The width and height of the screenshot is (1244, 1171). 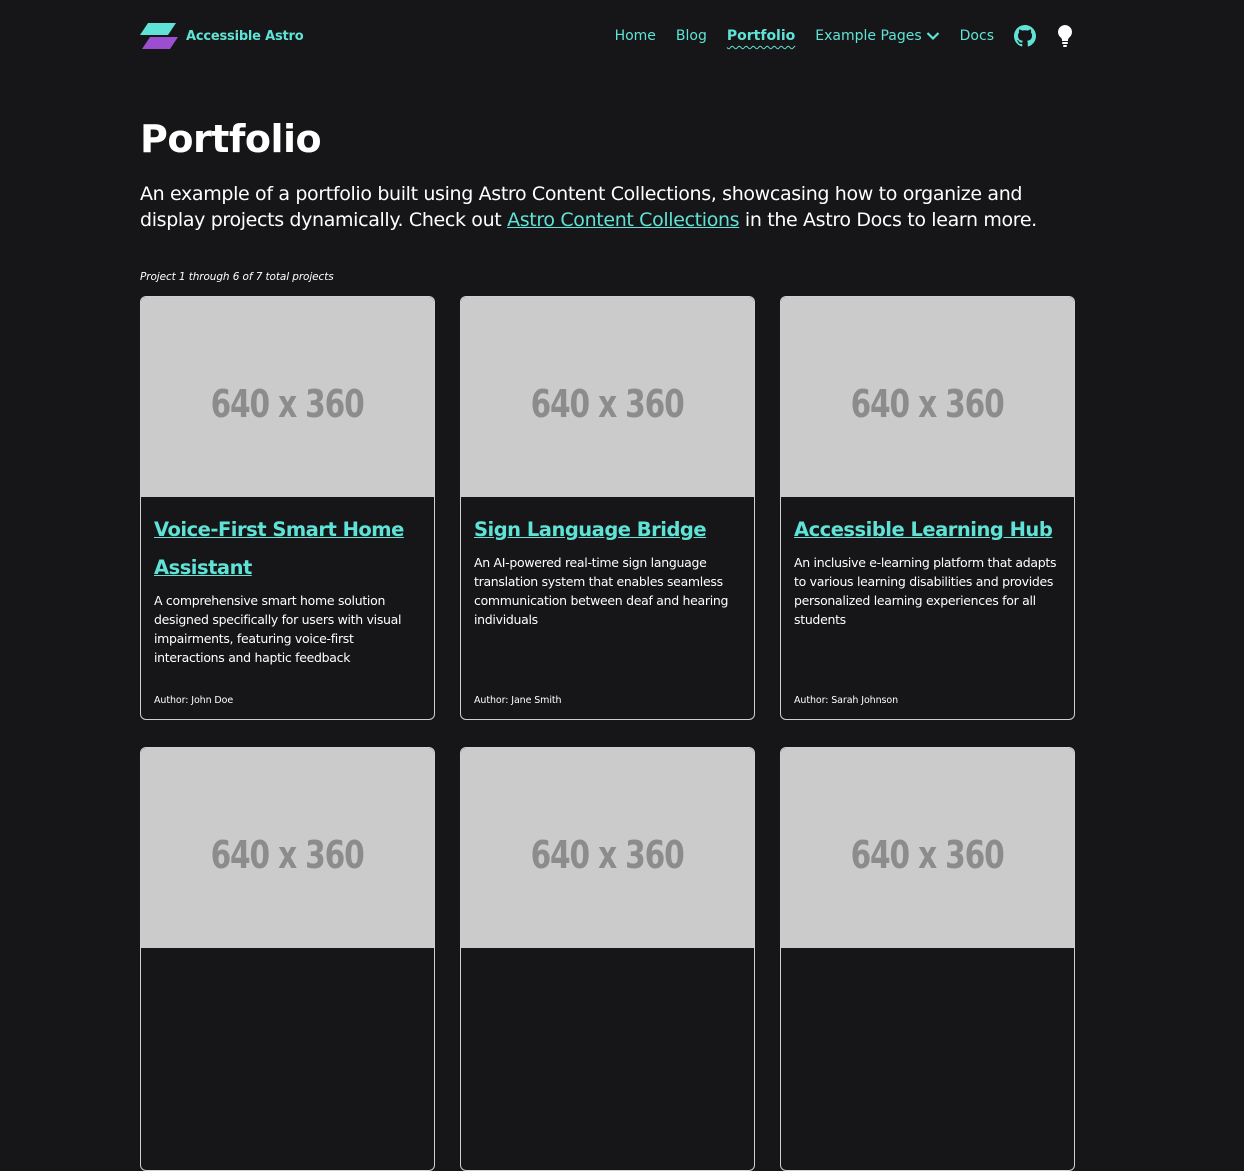 I want to click on main-nav: Home Blog Portfolio Example Pages Docs, so click(x=844, y=36).